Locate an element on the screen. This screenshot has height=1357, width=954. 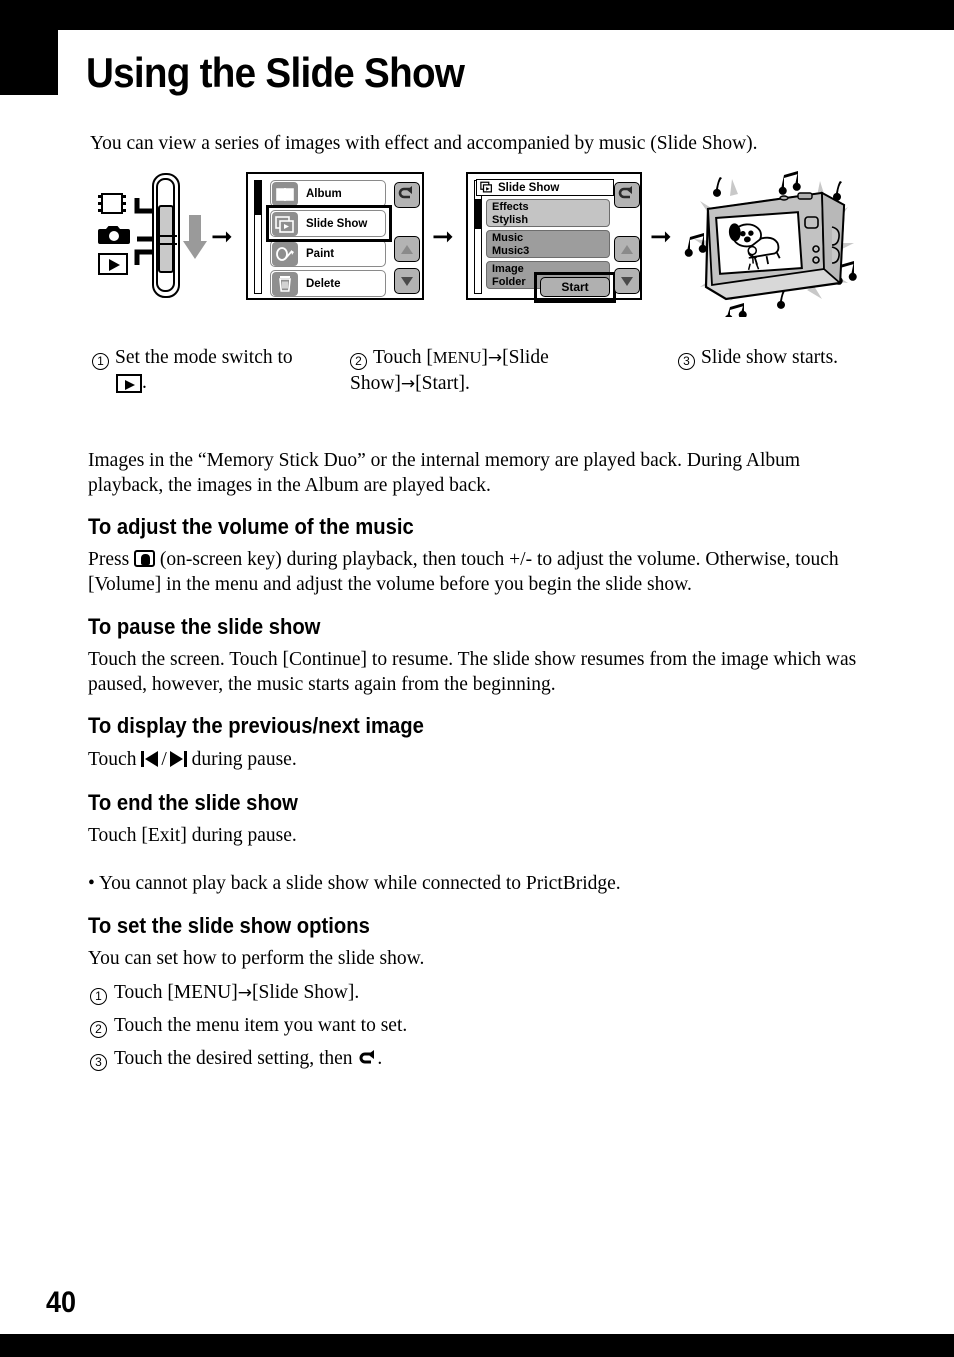
option-step-target: [Slide Show]. is located at coordinates (305, 992).